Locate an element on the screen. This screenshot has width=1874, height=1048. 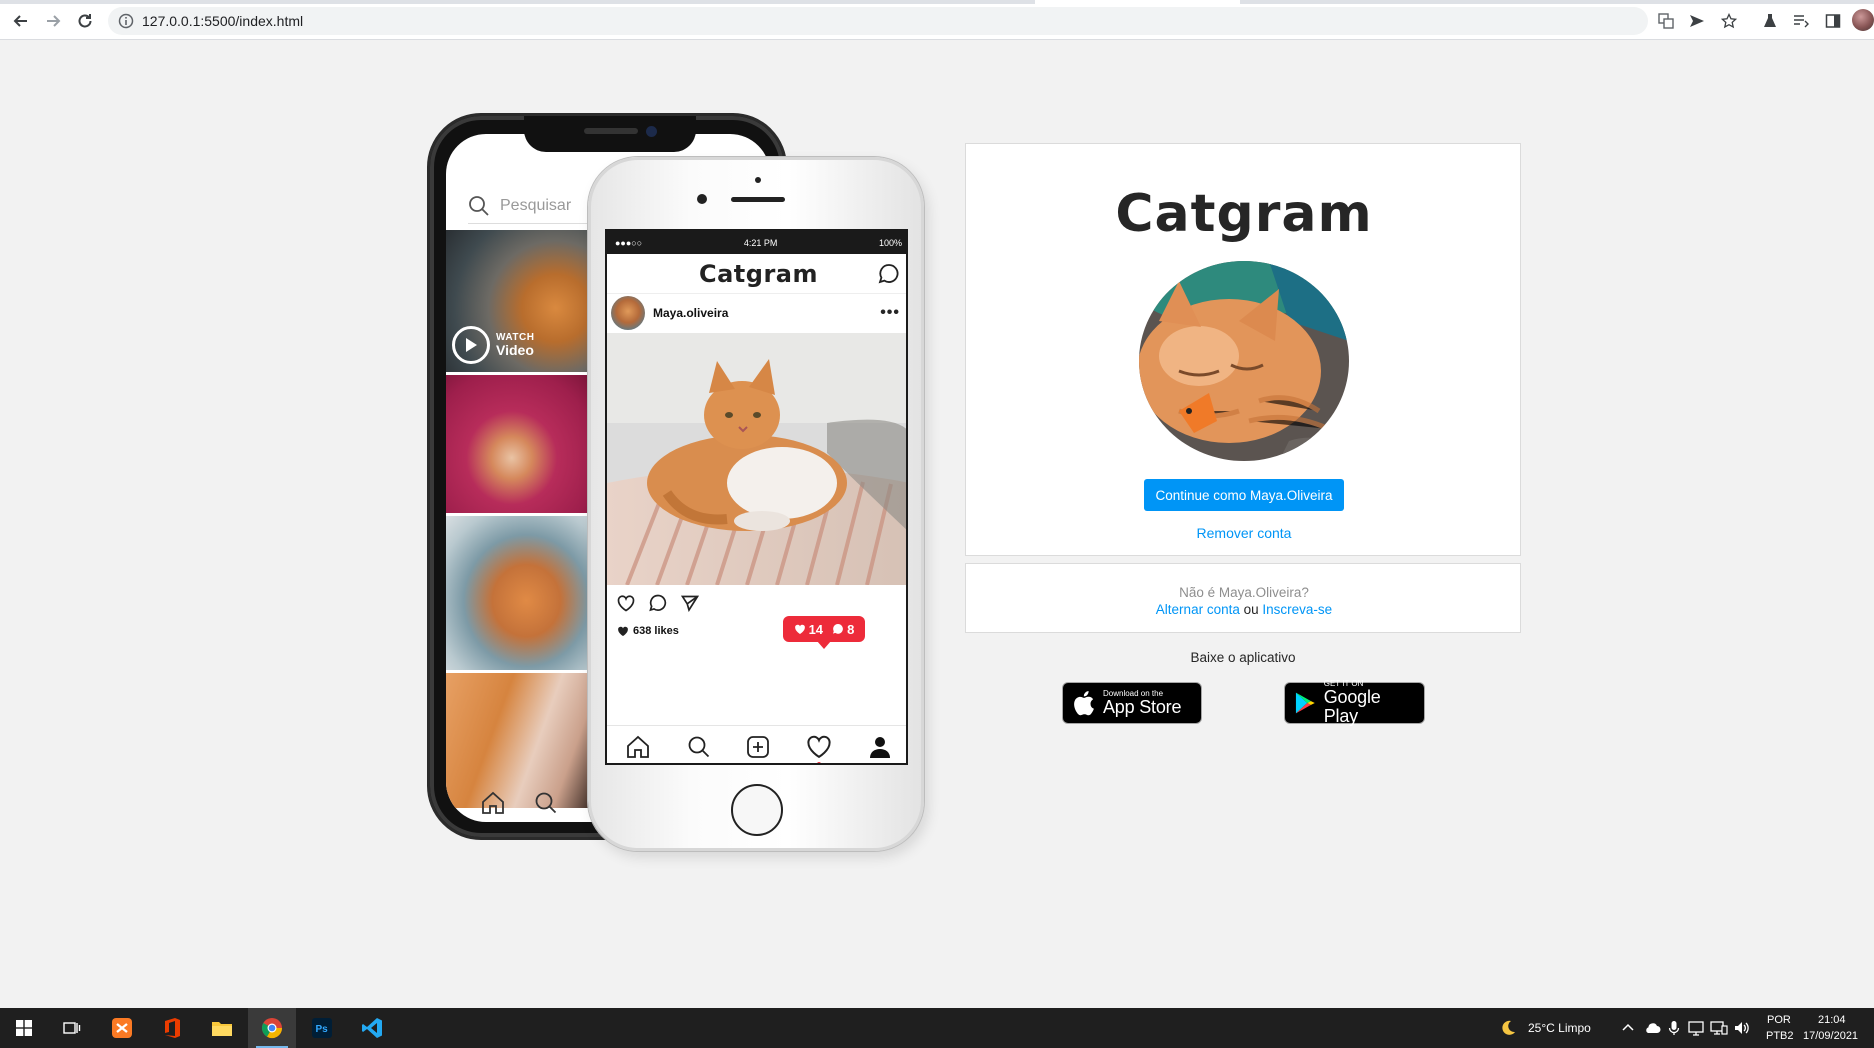
site-logo: Catgram is located at coordinates (1244, 214).